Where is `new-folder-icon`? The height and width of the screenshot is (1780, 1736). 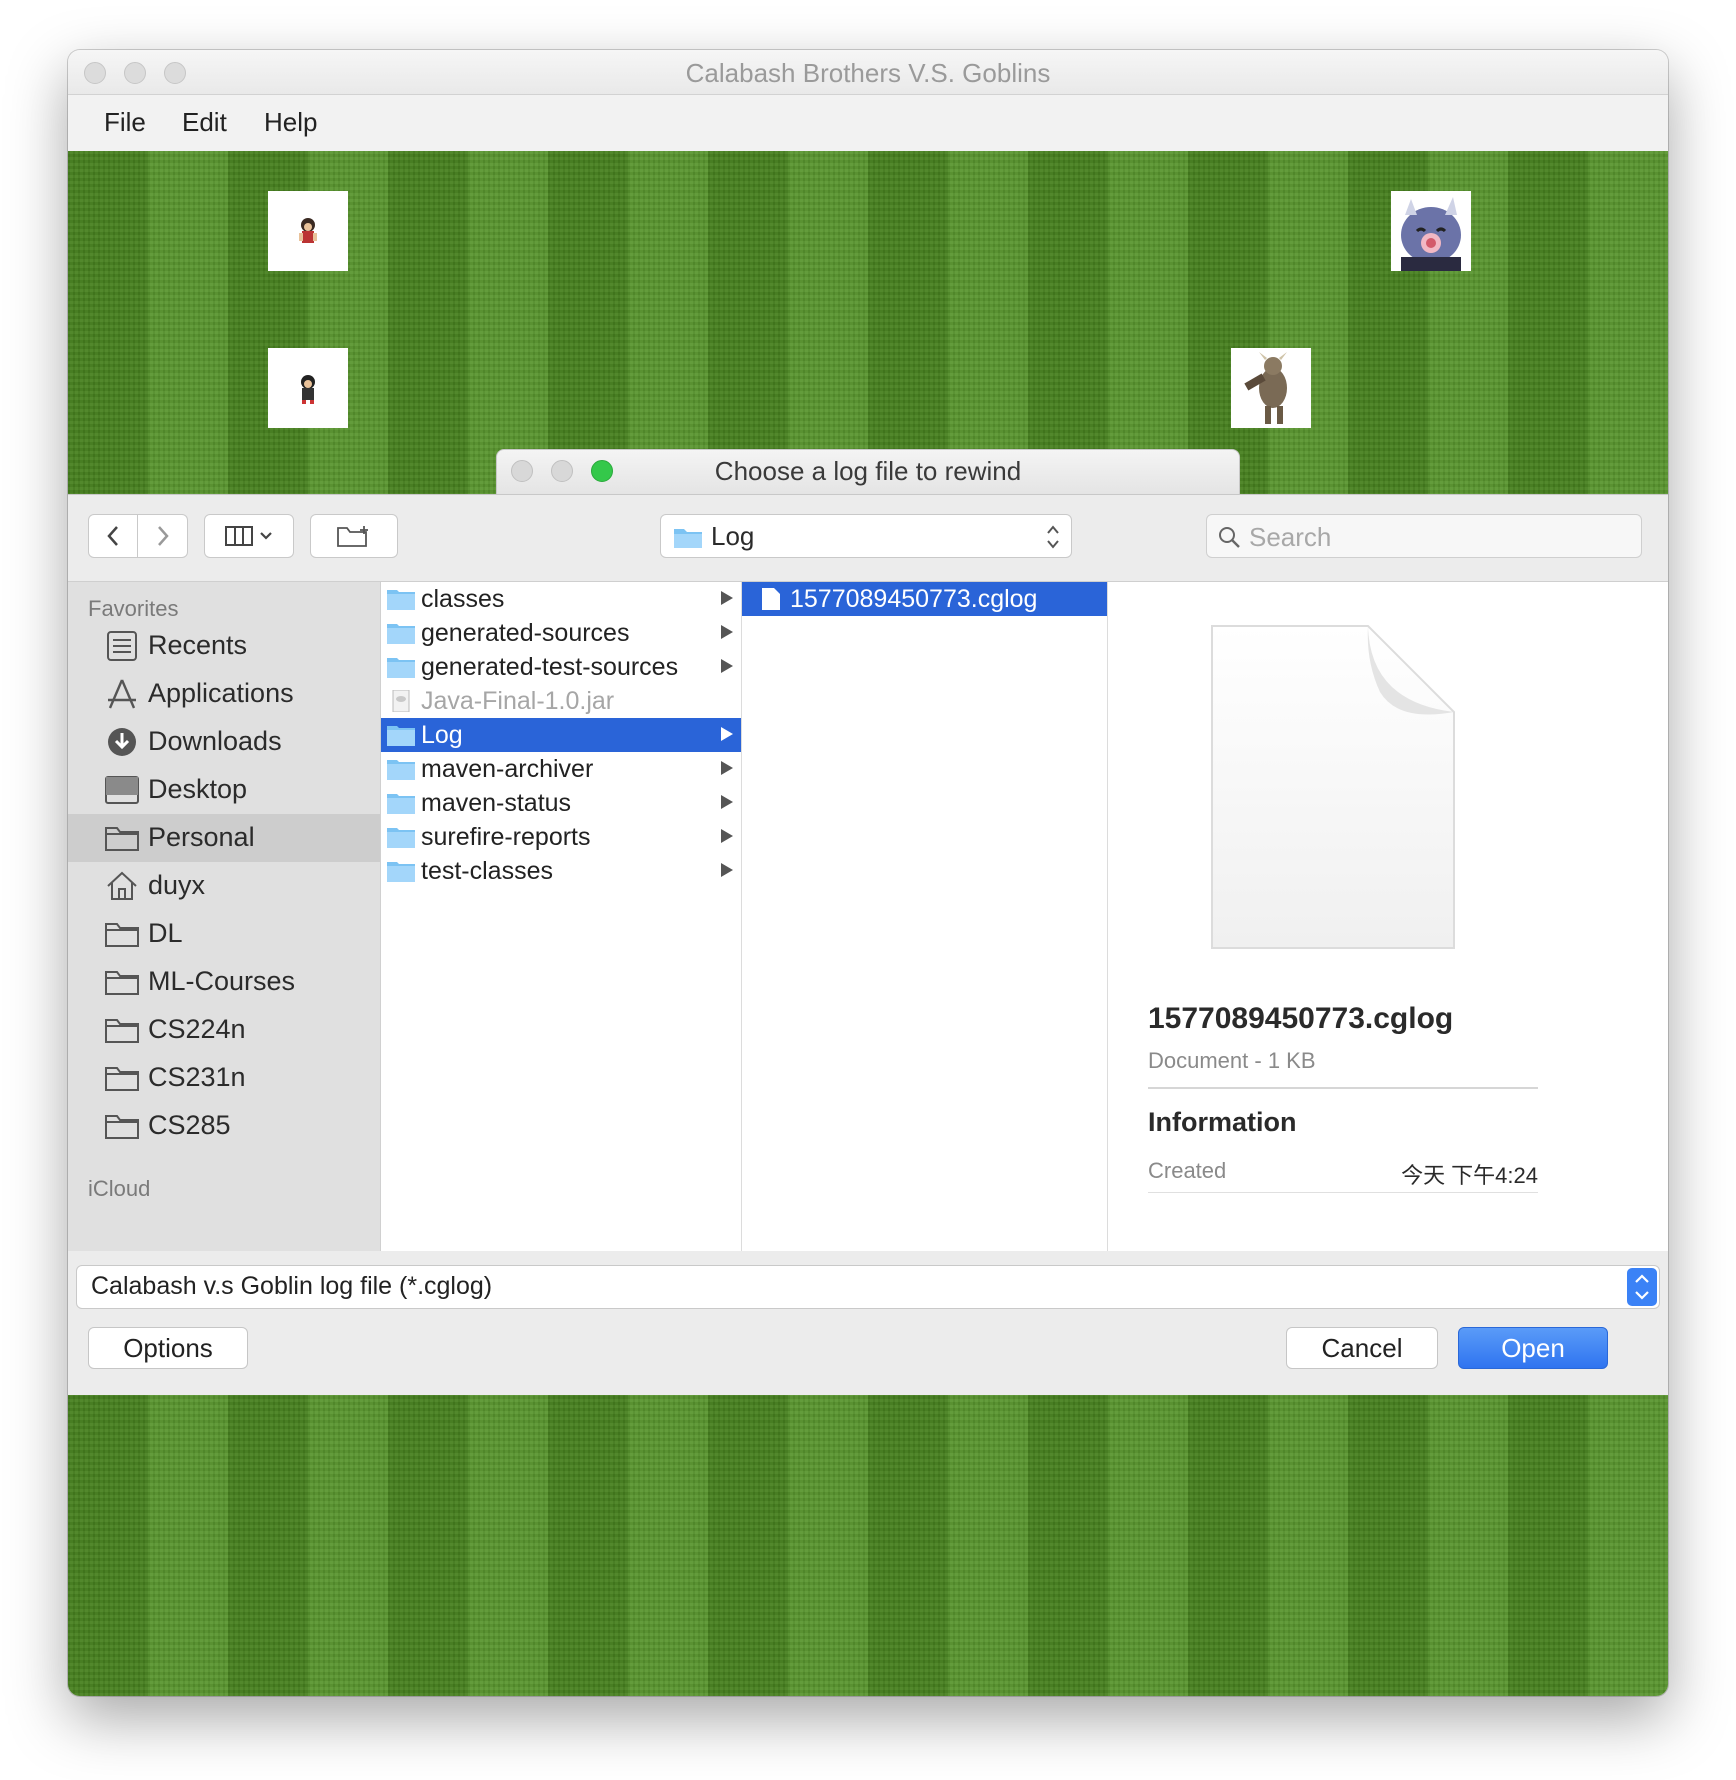
new-folder-icon is located at coordinates (352, 536).